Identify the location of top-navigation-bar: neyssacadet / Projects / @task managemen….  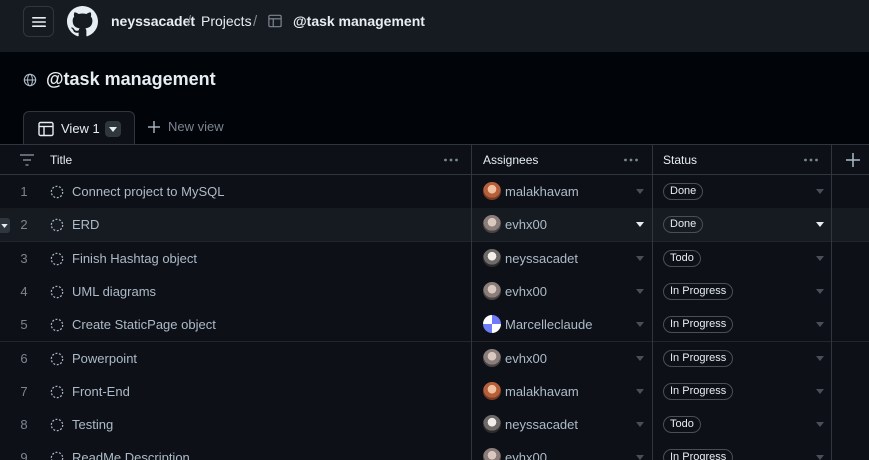
(434, 26).